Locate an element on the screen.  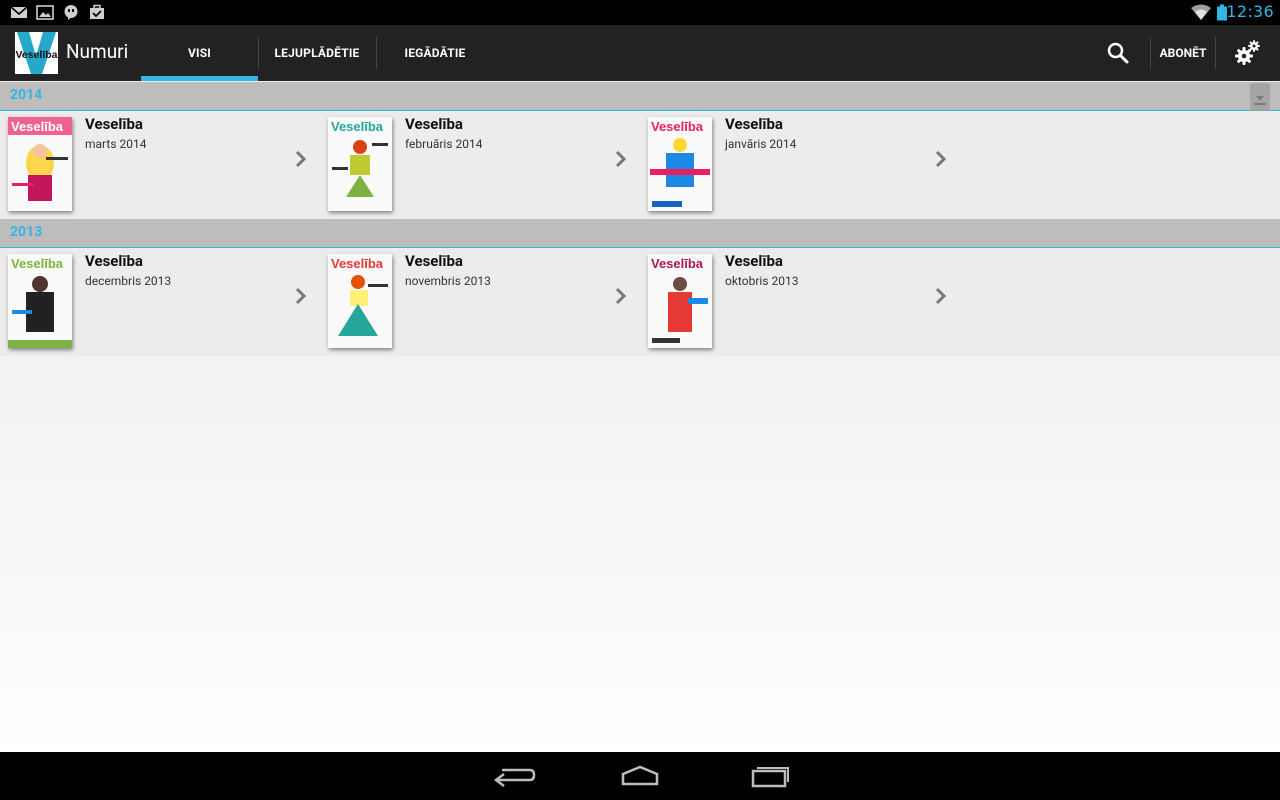
navigation-bar is located at coordinates (640, 776).